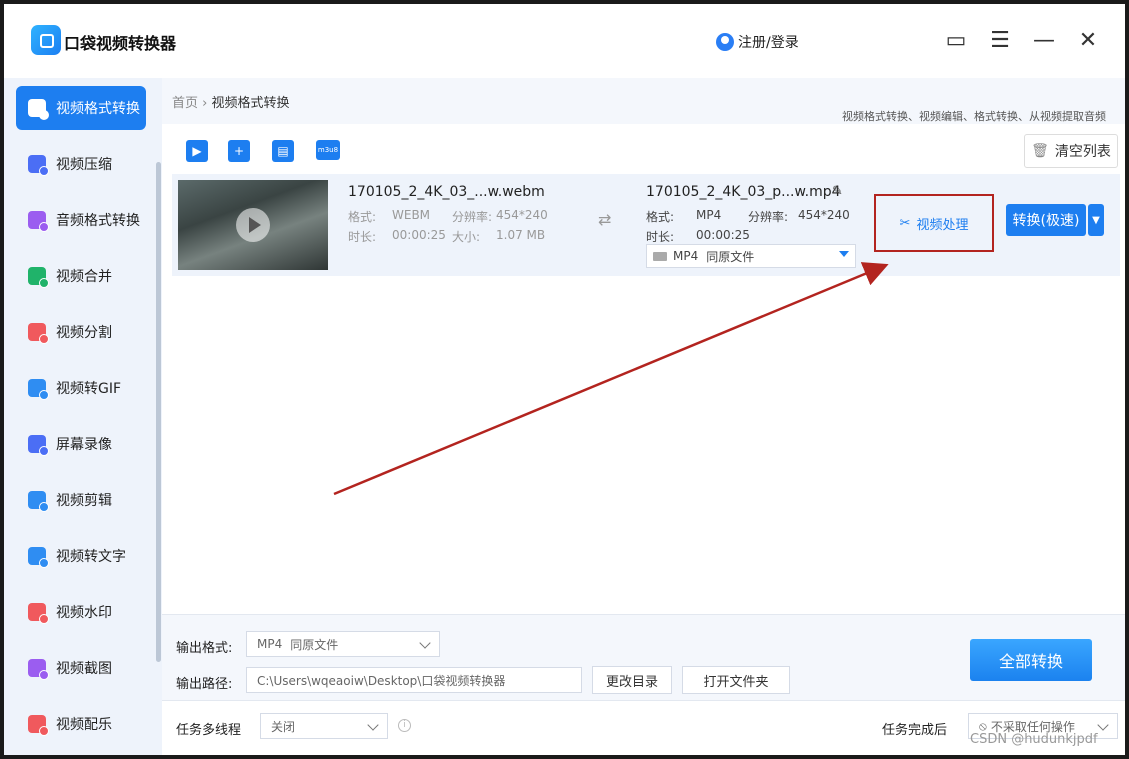  I want to click on info-icon: i, so click(404, 725).